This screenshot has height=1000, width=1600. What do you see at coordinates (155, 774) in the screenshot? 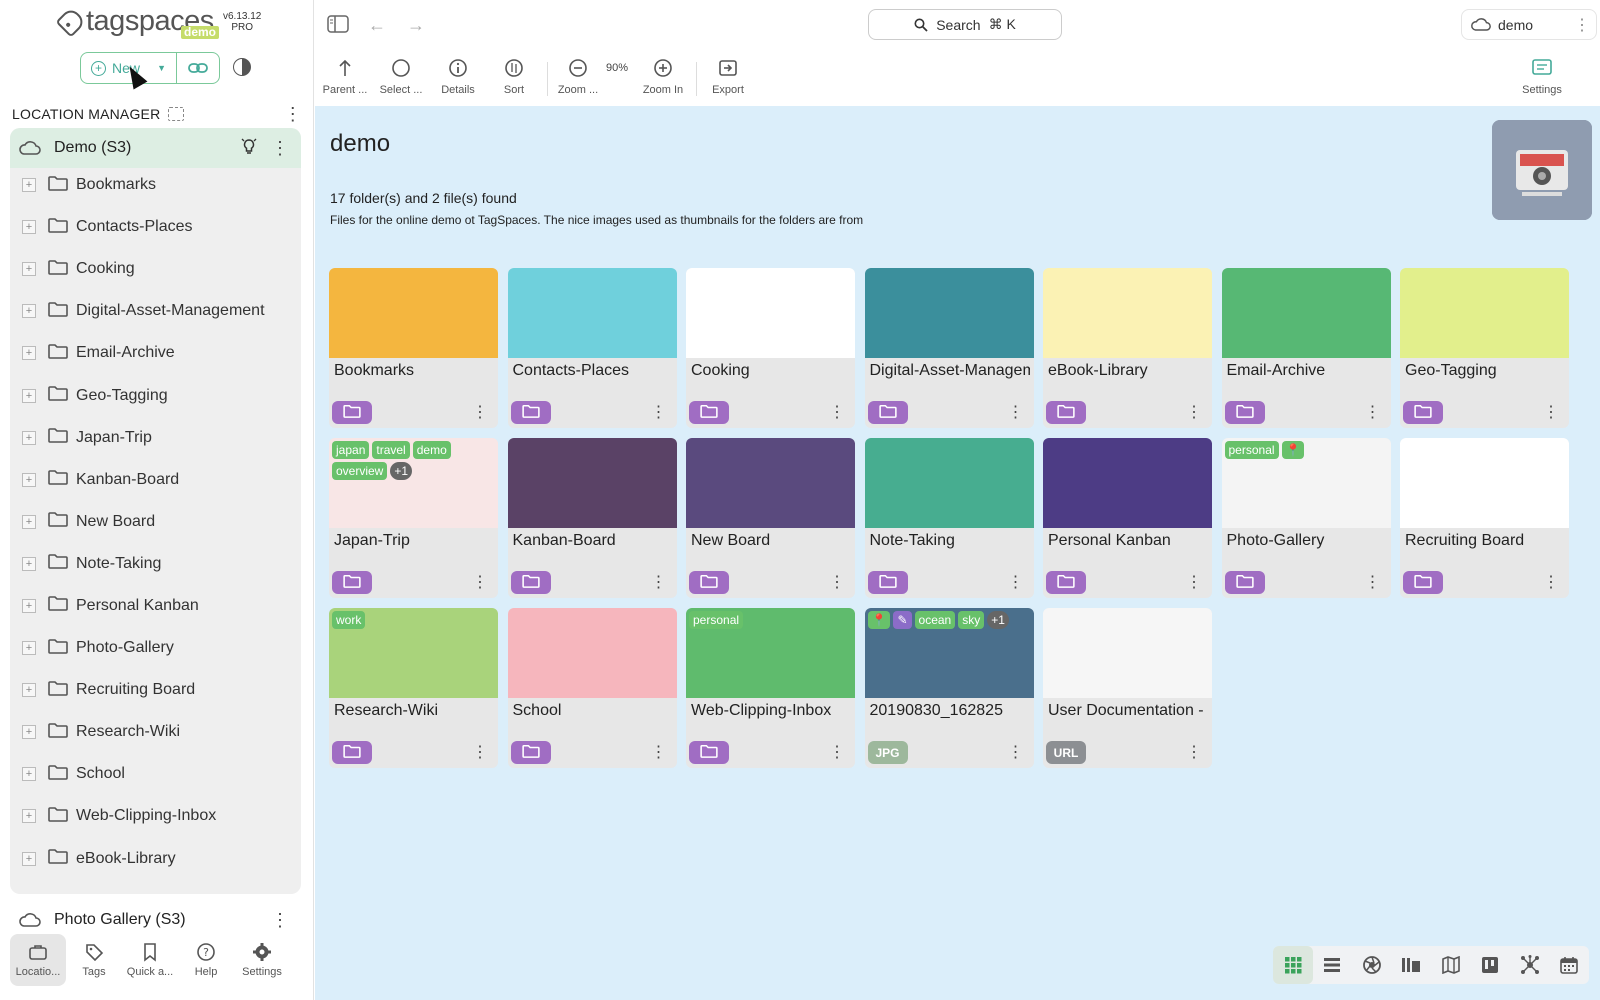
I see `folder-tree-item: + School` at bounding box center [155, 774].